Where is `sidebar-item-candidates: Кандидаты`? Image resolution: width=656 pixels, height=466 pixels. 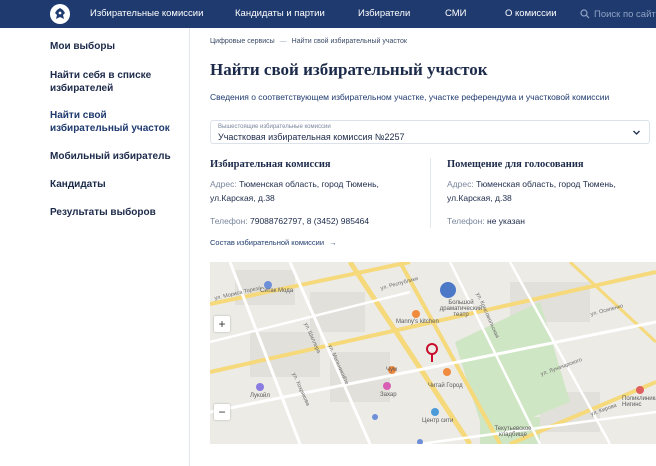
sidebar-item-candidates: Кандидаты is located at coordinates (115, 184).